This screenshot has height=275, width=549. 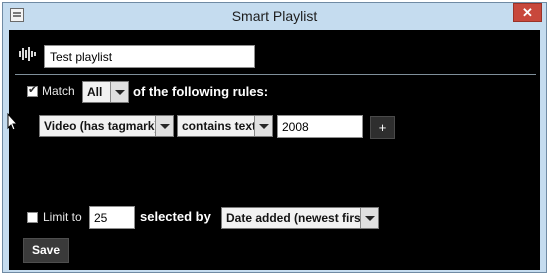 I want to click on title-bar: Smart Playlist ✕, so click(x=274, y=15).